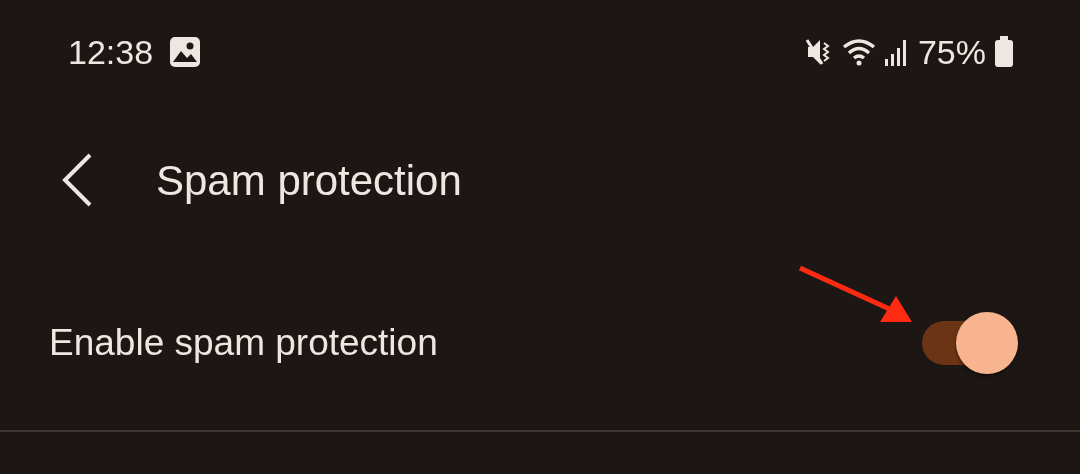 The height and width of the screenshot is (474, 1080). Describe the element at coordinates (1004, 52) in the screenshot. I see `battery-icon` at that location.